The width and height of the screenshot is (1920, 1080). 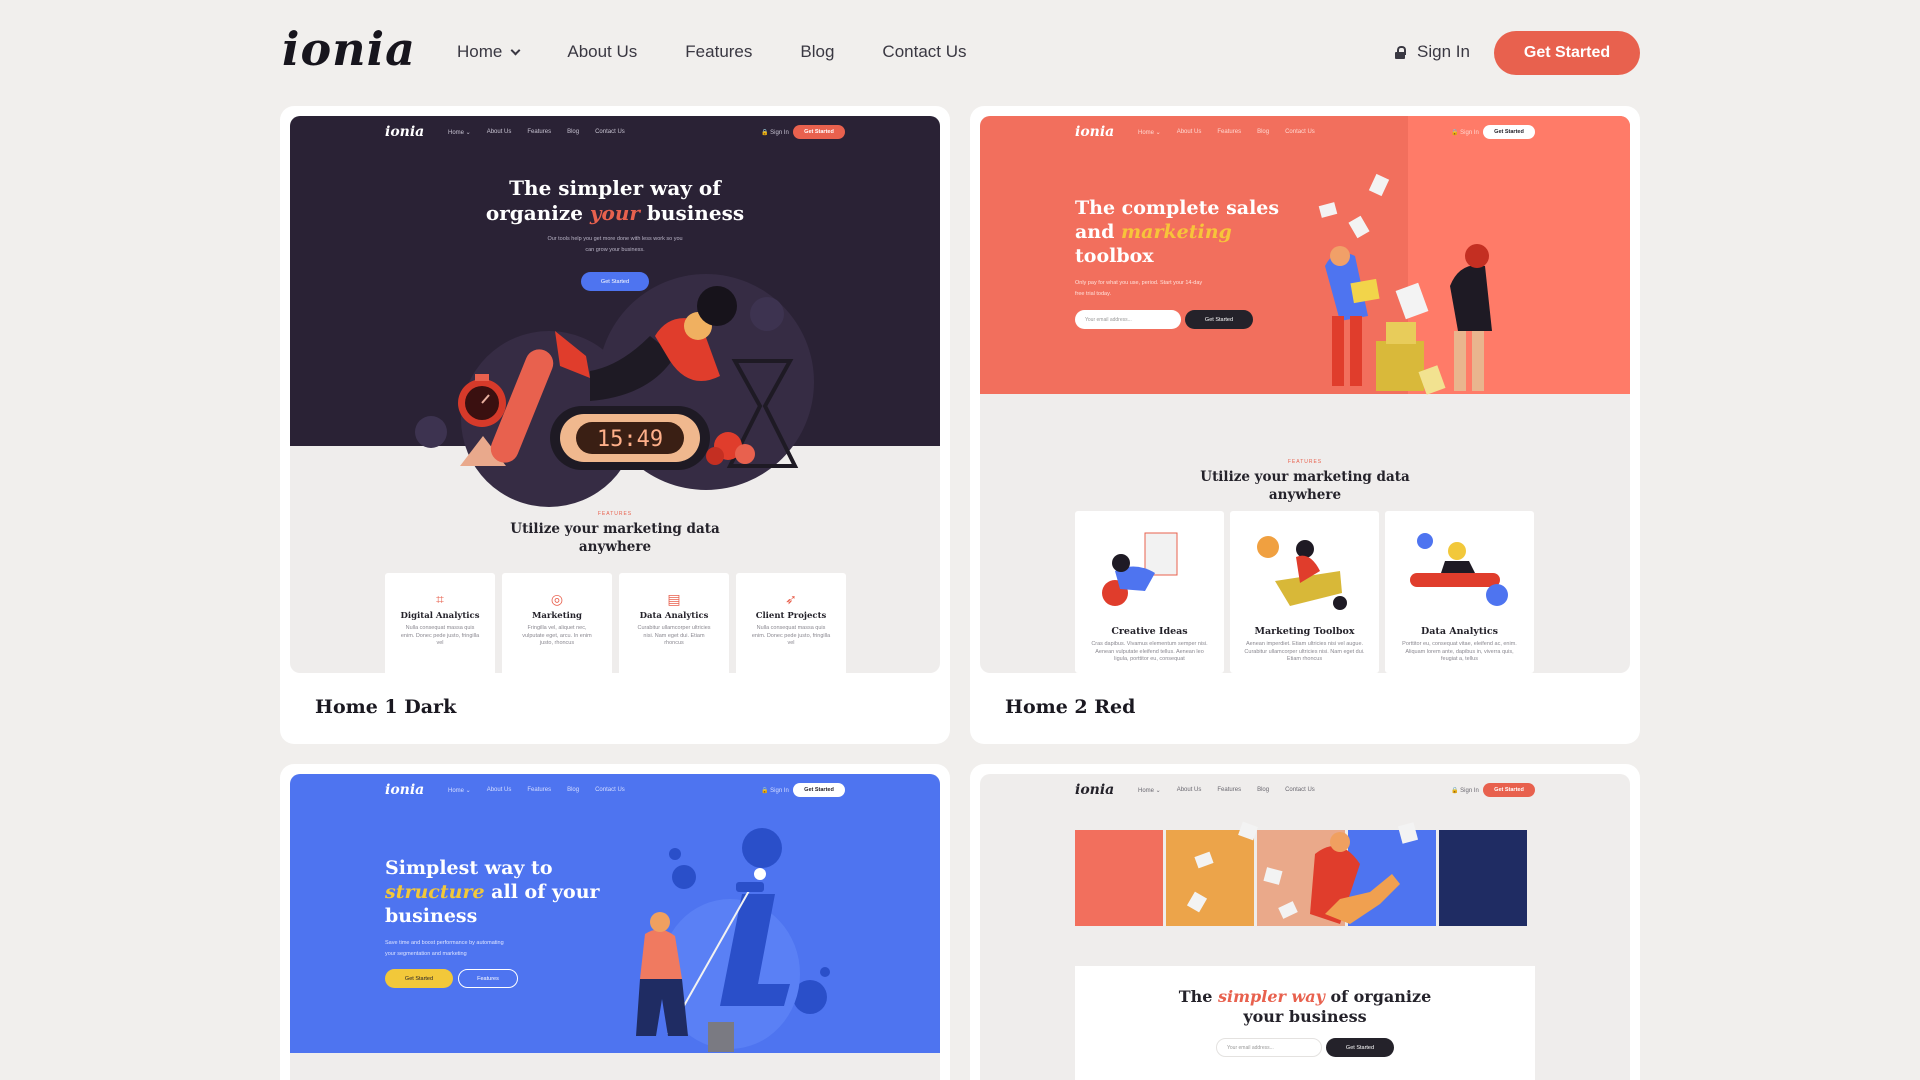 What do you see at coordinates (349, 49) in the screenshot?
I see `logo: ionia` at bounding box center [349, 49].